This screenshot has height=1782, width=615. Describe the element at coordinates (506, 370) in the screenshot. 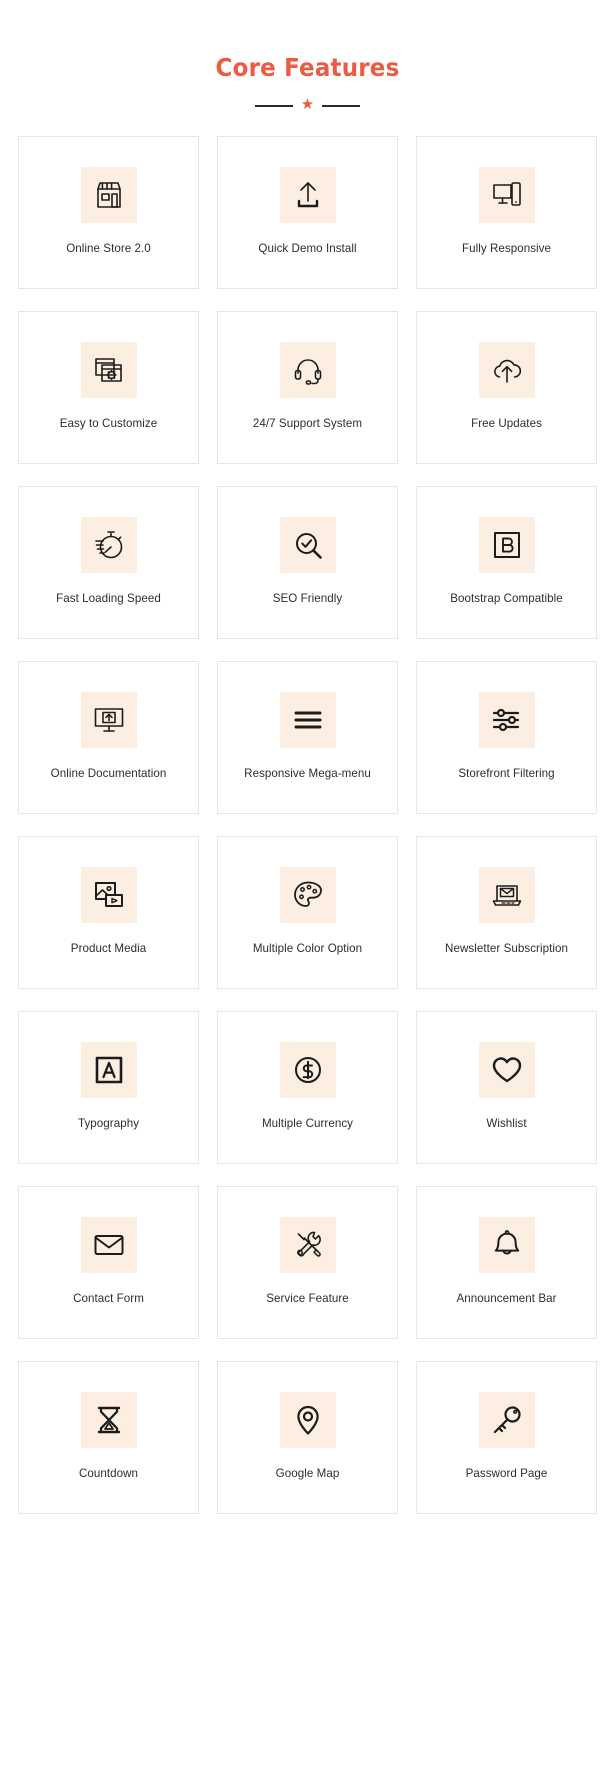

I see `cloud-upload-icon` at that location.